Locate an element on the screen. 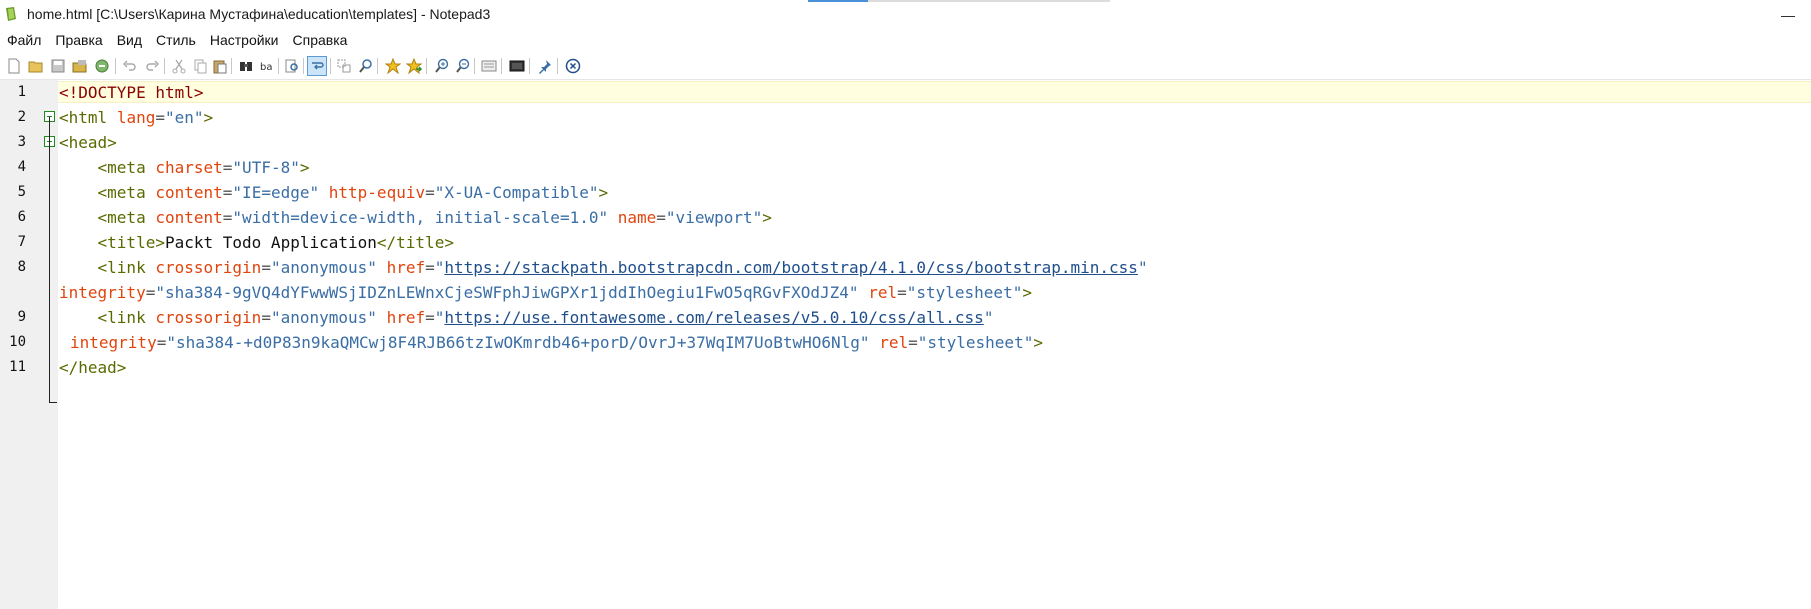 This screenshot has height=609, width=1811. attr-token: content is located at coordinates (189, 192).